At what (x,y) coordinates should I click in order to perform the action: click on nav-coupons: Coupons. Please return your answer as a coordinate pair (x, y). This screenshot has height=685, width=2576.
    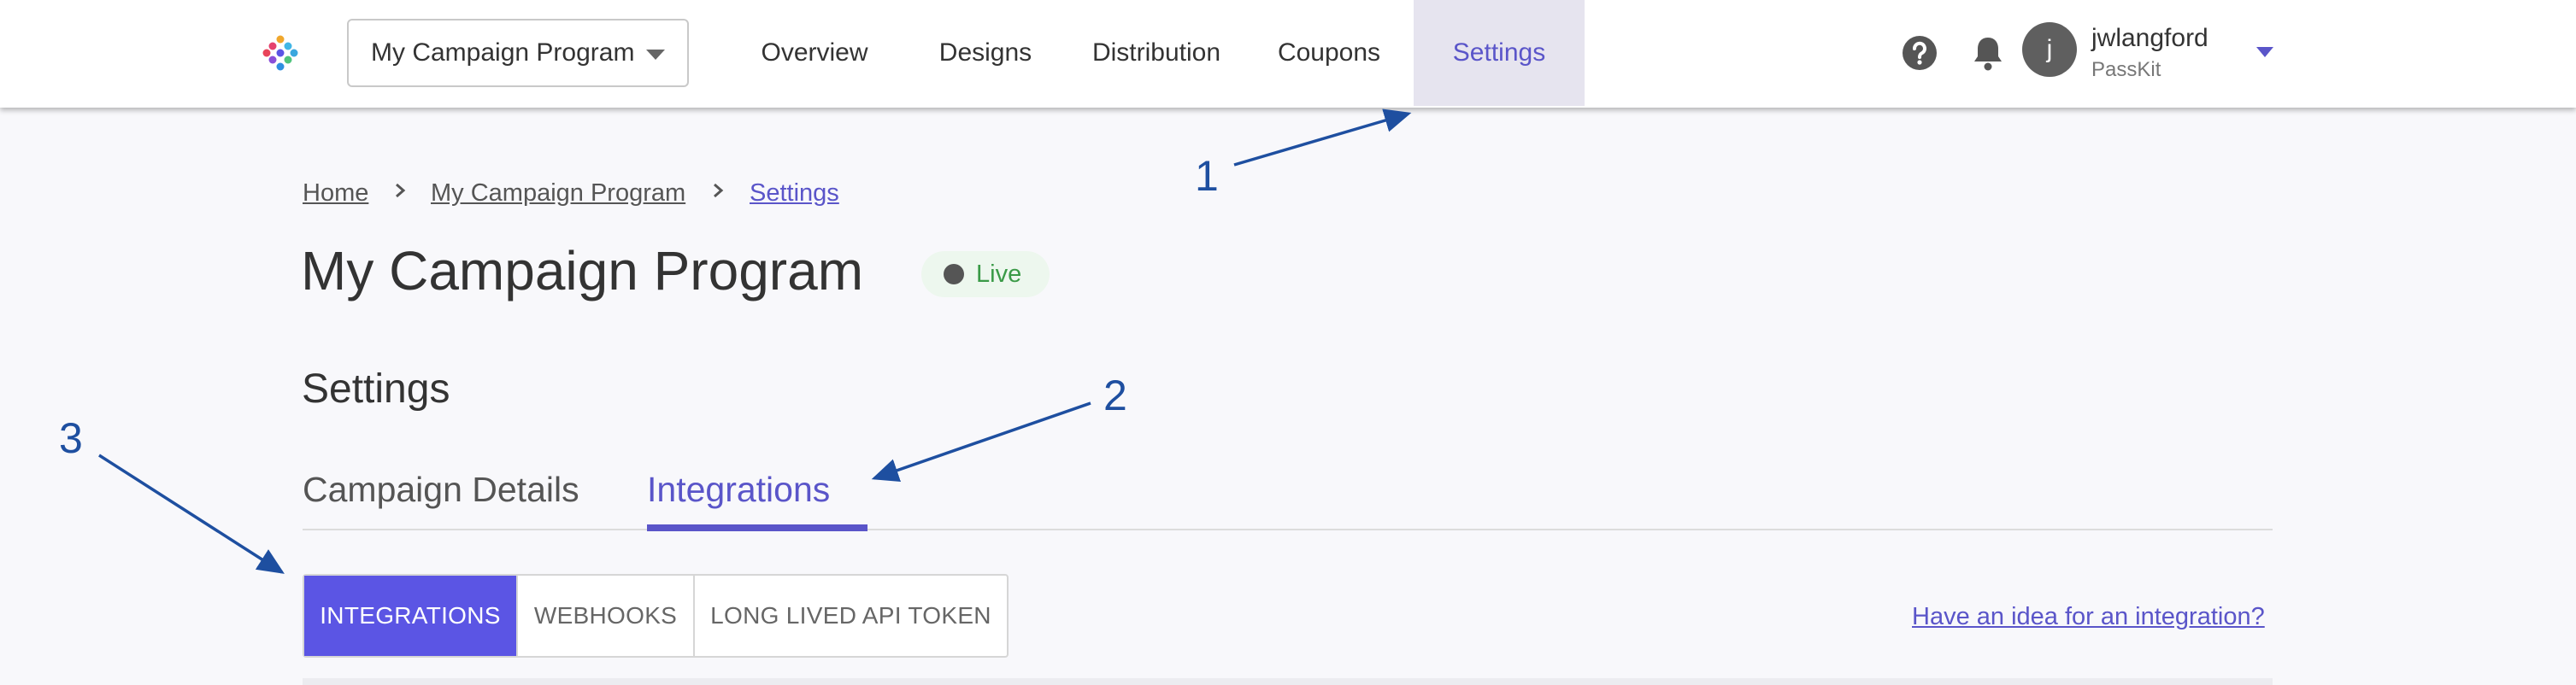
    Looking at the image, I should click on (1329, 53).